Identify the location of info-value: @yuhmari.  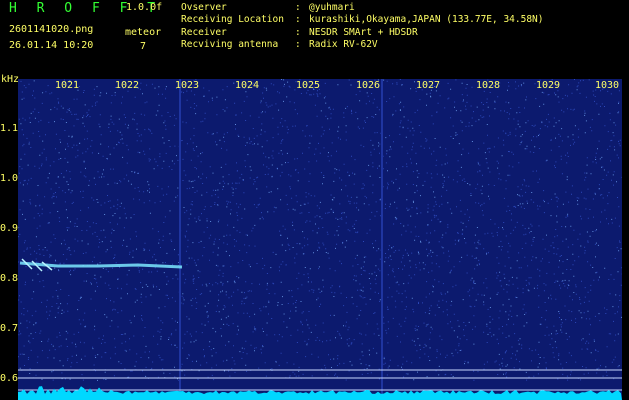
(332, 7).